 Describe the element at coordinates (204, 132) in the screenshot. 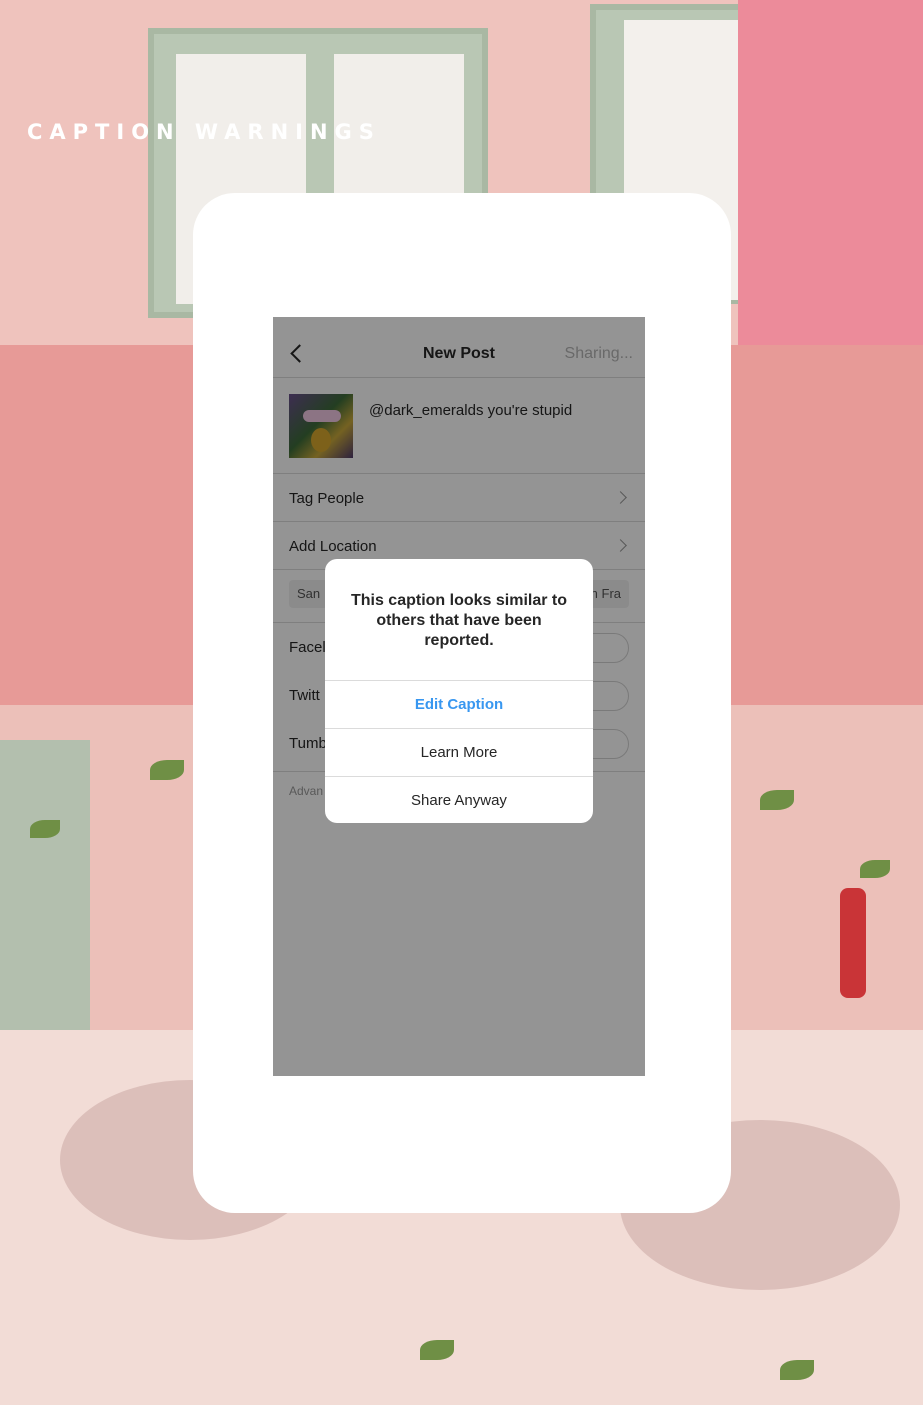

I see `page-title: CAPTION WARNINGS` at that location.